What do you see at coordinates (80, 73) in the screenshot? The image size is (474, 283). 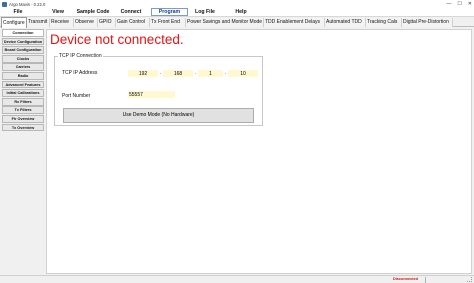 I see `ip-address-label: TCP IP Address` at bounding box center [80, 73].